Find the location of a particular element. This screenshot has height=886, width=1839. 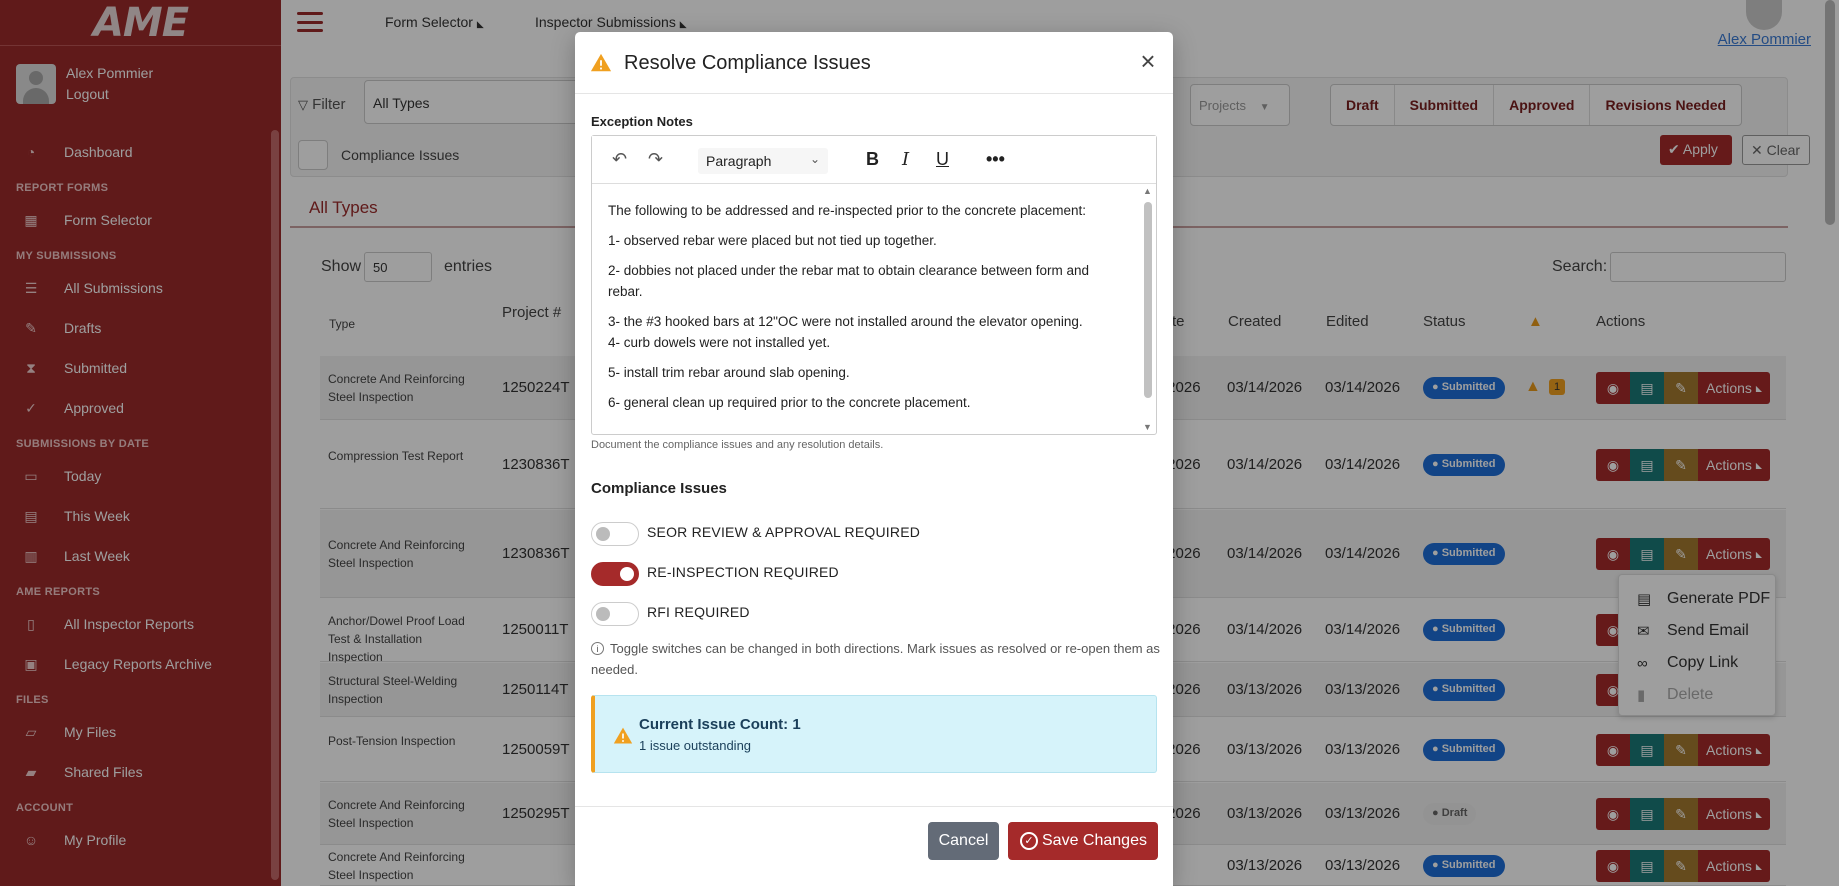

toggle-seor-review-approval-required is located at coordinates (615, 534).